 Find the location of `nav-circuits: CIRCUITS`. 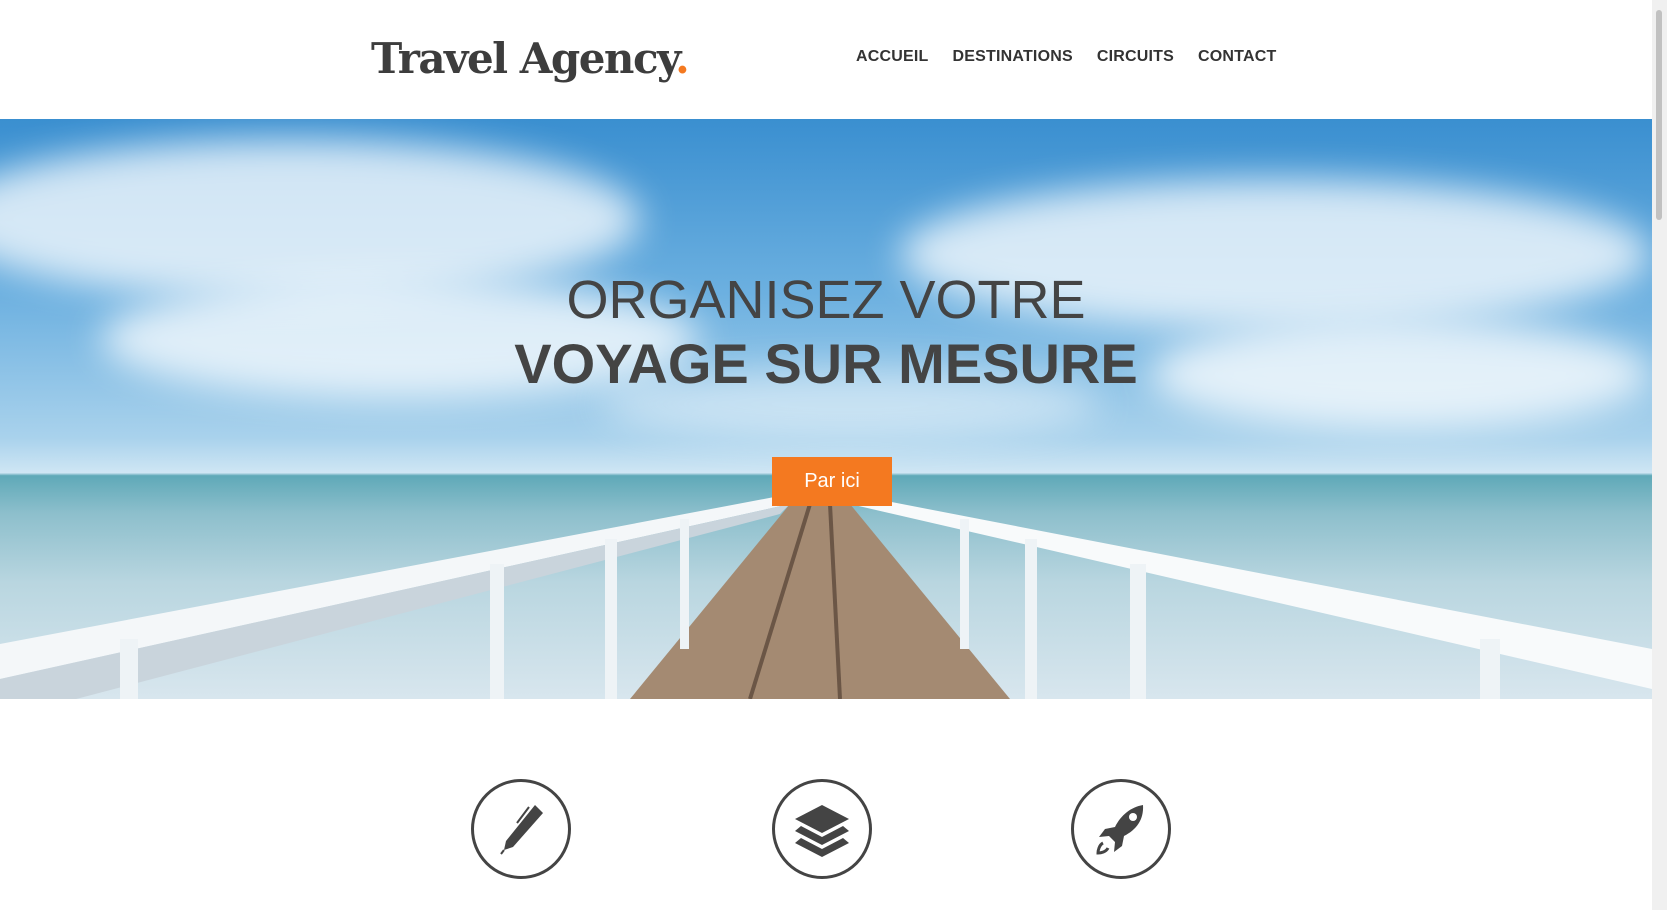

nav-circuits: CIRCUITS is located at coordinates (1135, 57).